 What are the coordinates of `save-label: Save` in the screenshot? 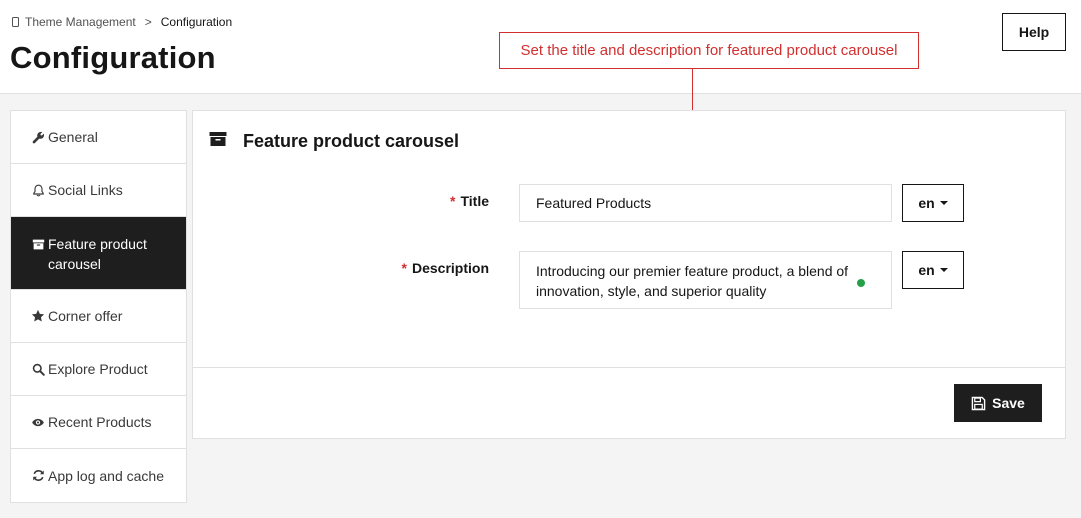 It's located at (1008, 403).